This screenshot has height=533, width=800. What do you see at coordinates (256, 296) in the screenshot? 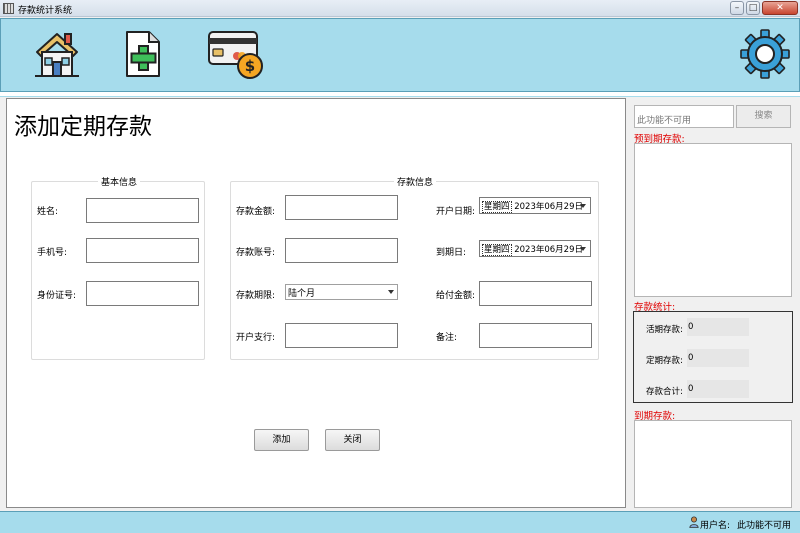
I see `term-label: 存款期限:` at bounding box center [256, 296].